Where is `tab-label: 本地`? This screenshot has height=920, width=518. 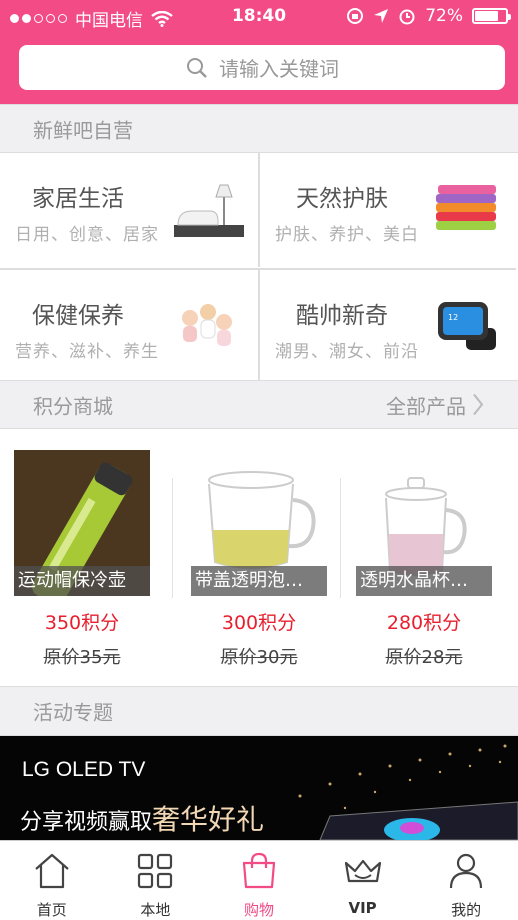
tab-label: 本地 is located at coordinates (155, 910).